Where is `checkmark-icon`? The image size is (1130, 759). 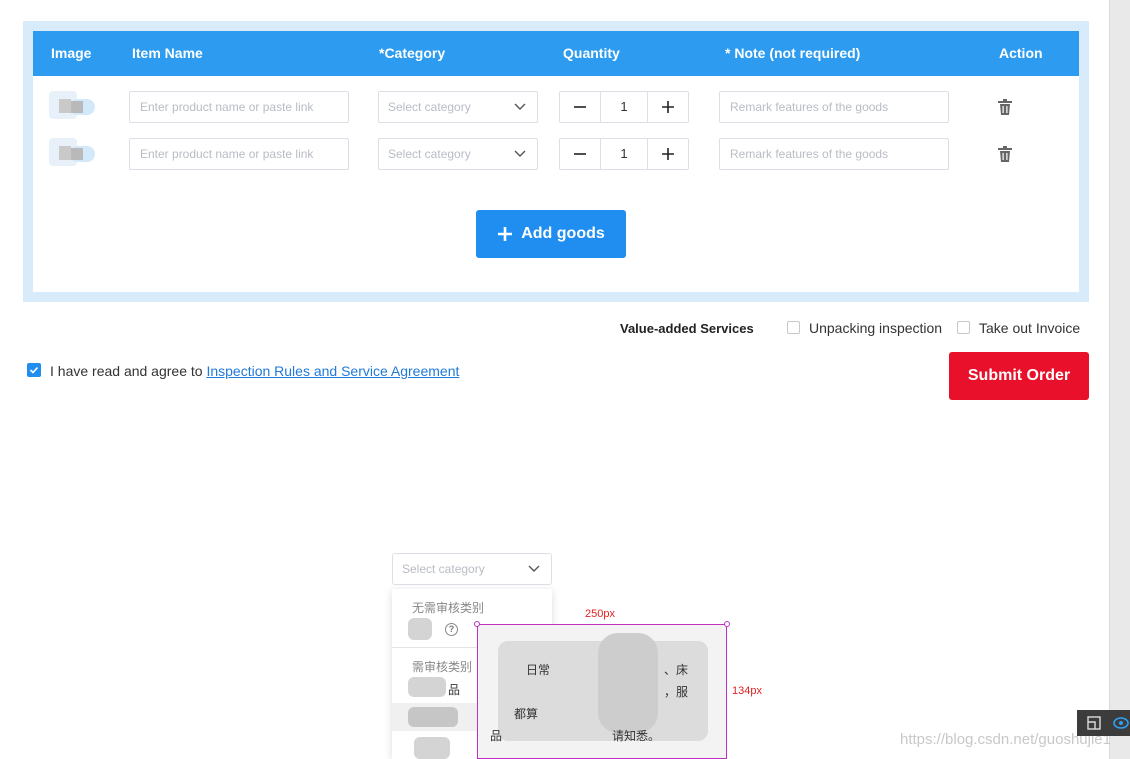 checkmark-icon is located at coordinates (34, 370).